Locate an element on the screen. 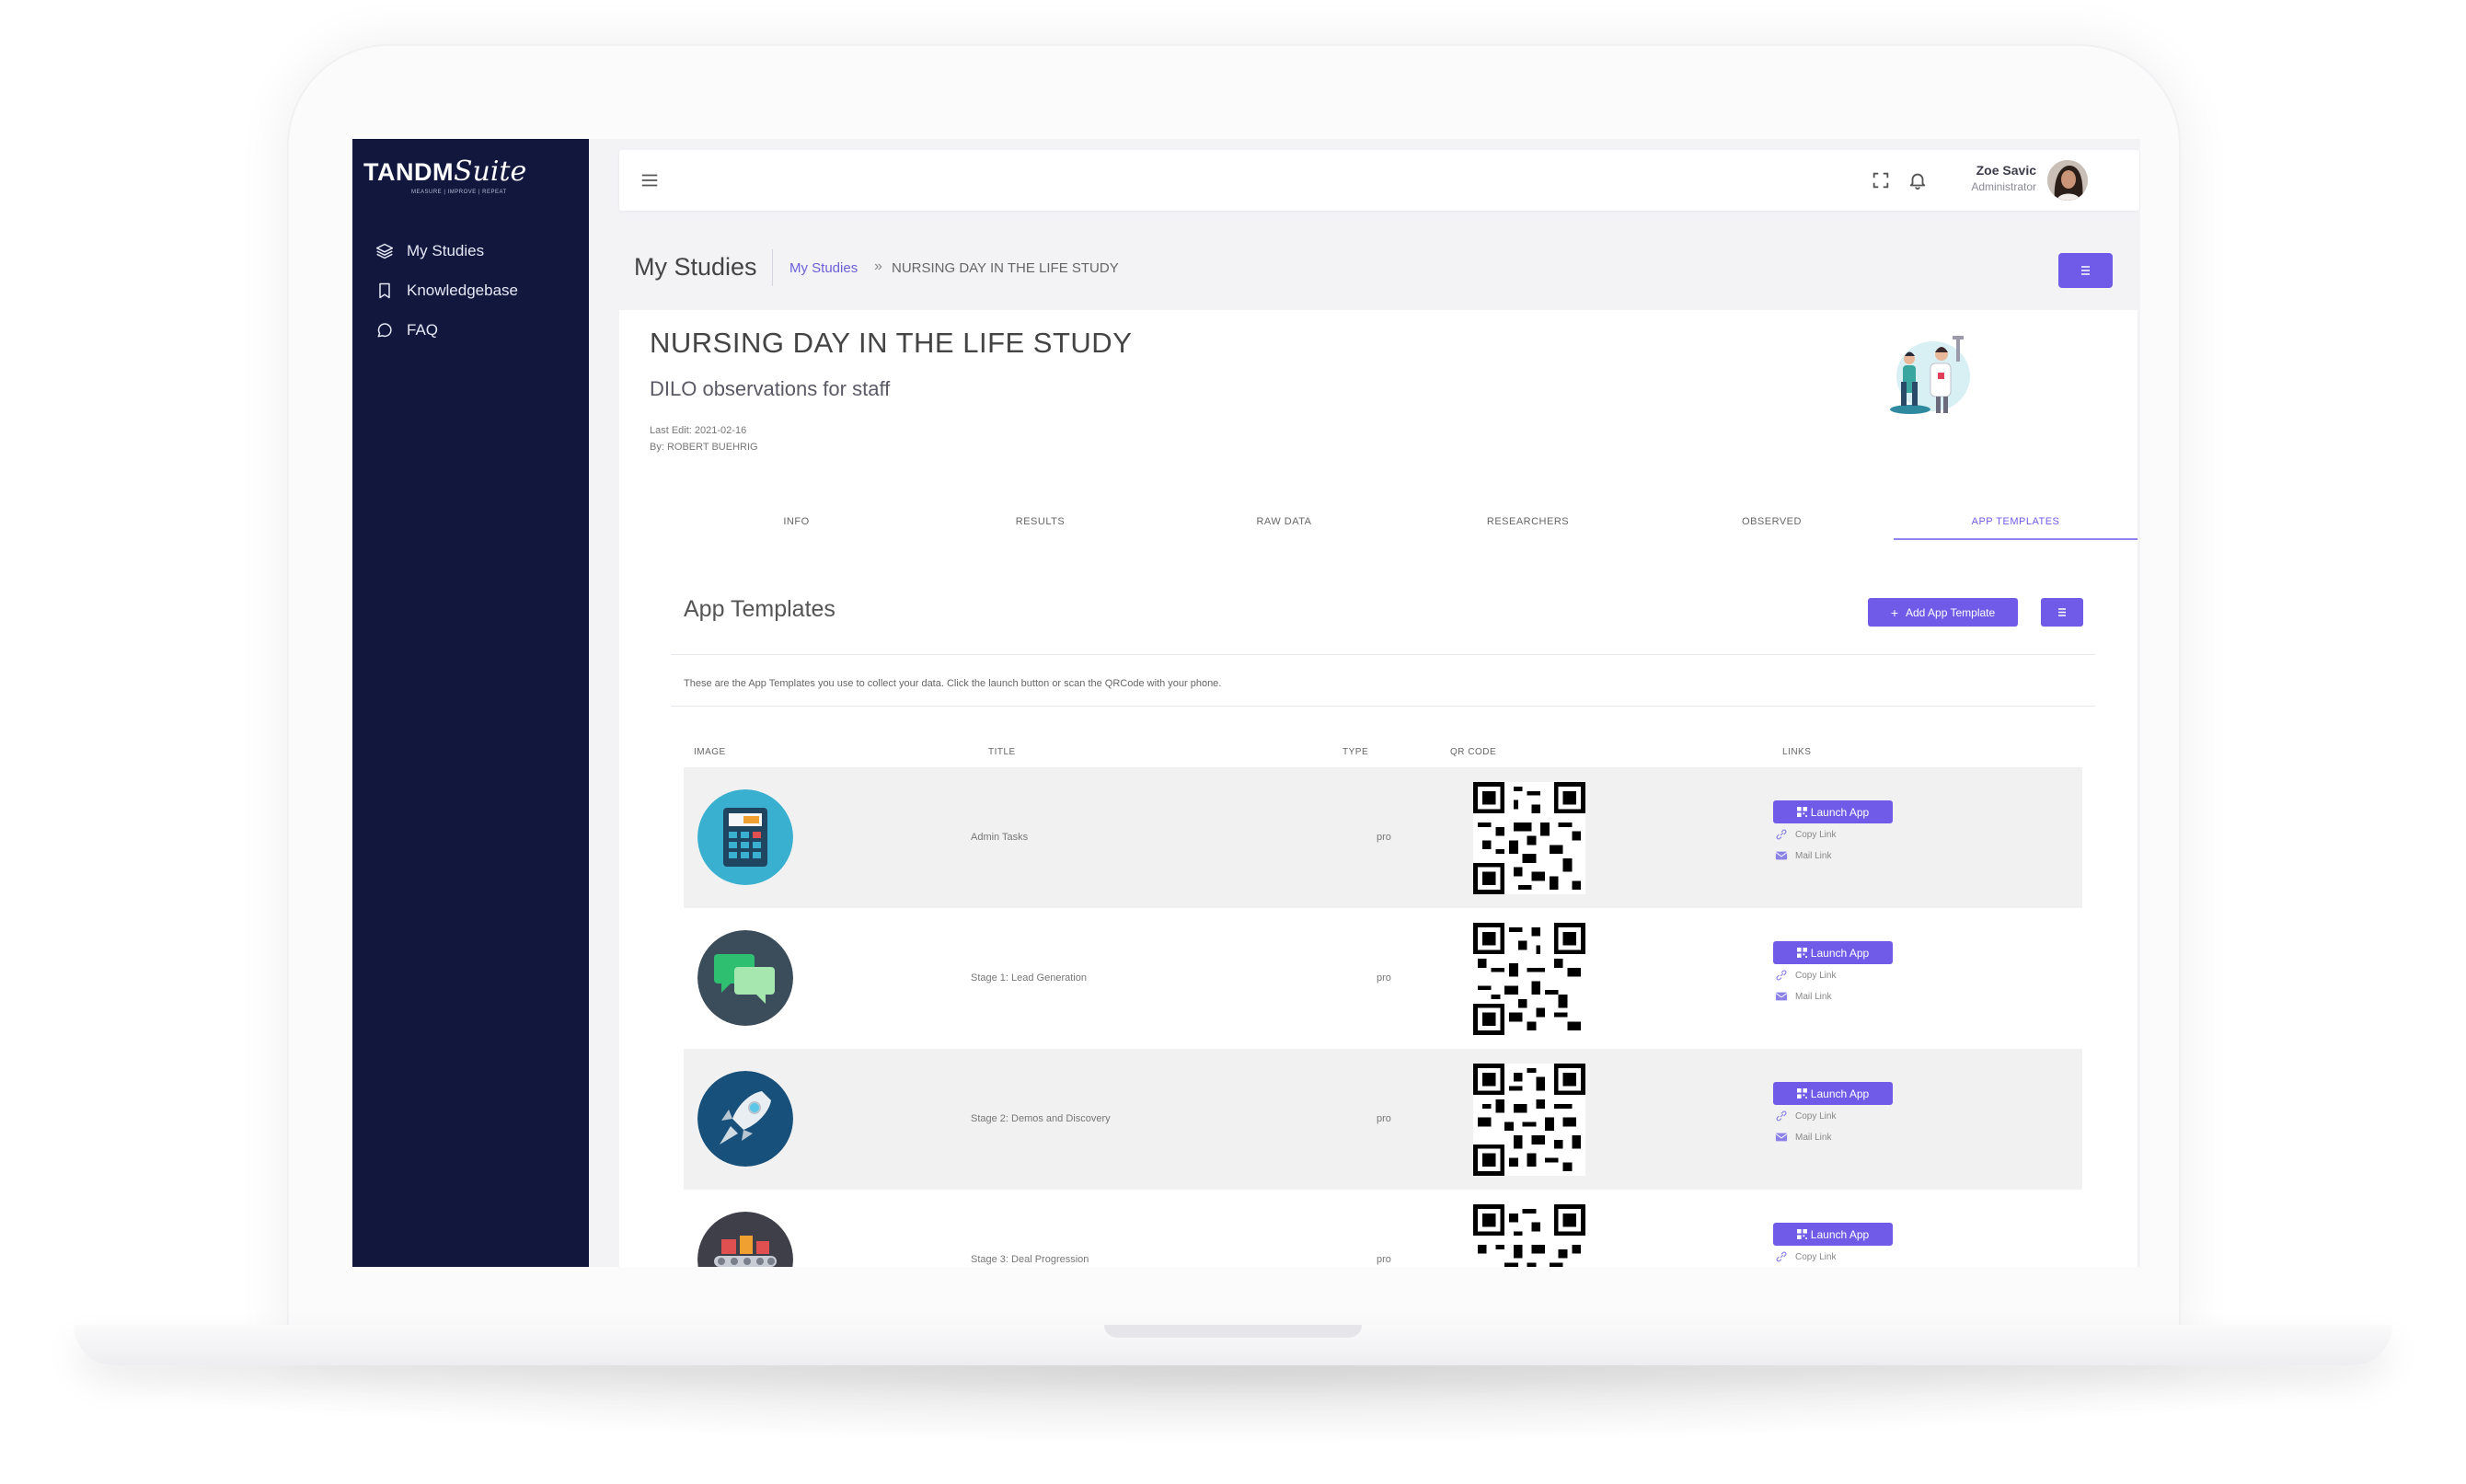 This screenshot has width=2466, height=1484. calculator-icon is located at coordinates (745, 837).